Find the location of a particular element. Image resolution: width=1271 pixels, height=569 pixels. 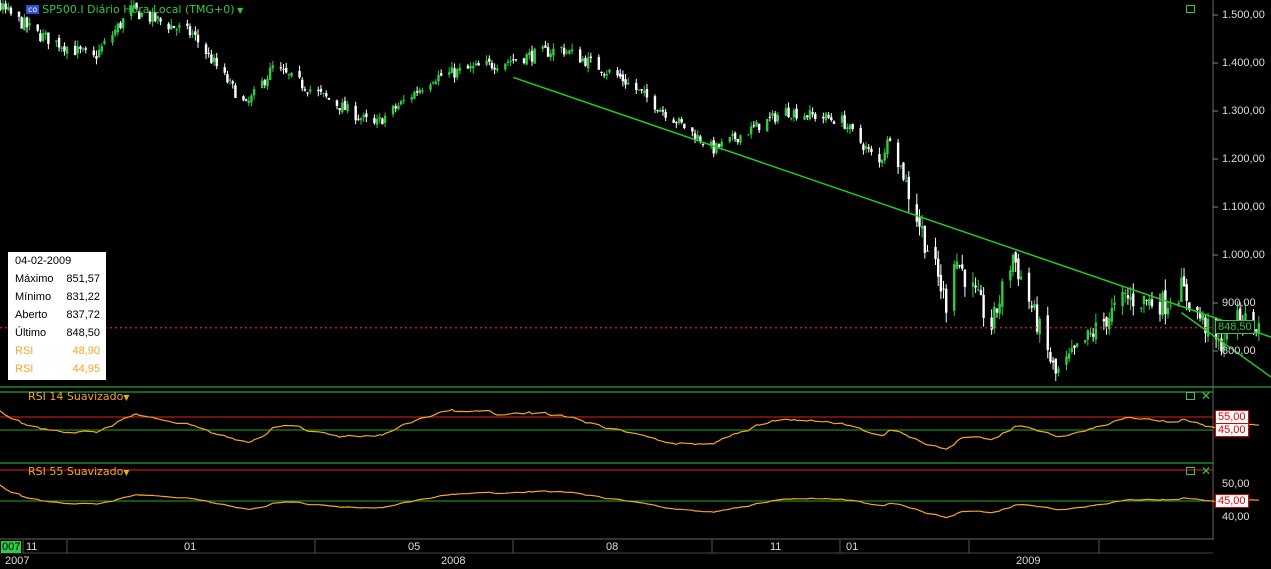

data-row-open: Aberto 837,72 is located at coordinates (57, 317).